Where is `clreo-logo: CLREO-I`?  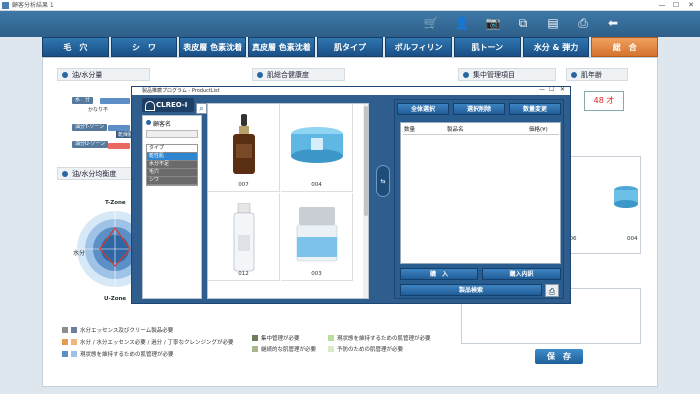
clreo-logo: CLREO-I is located at coordinates (168, 105).